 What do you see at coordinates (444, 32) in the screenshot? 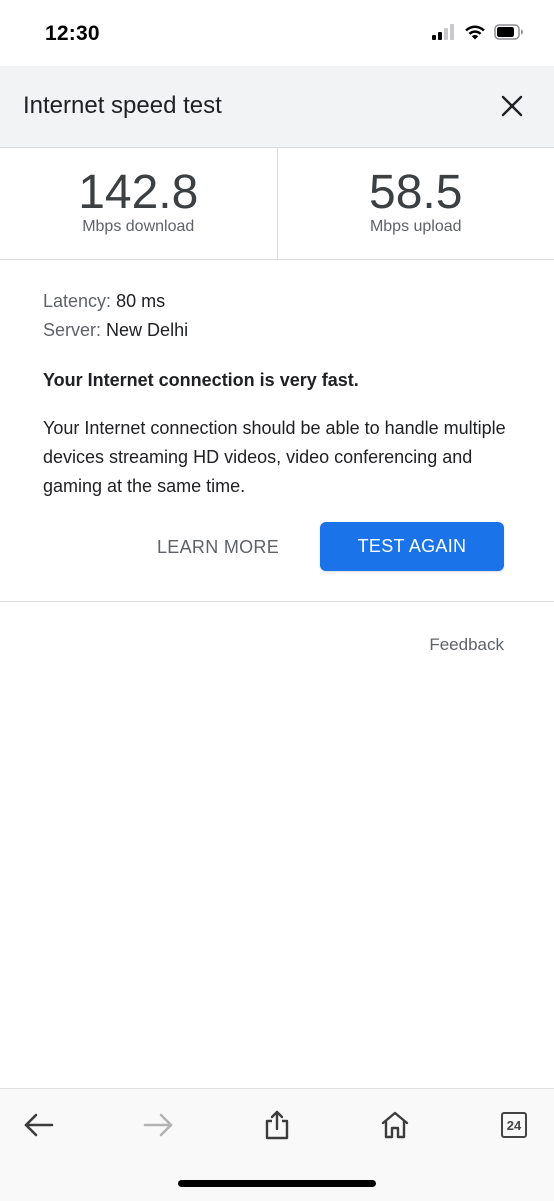
I see `cellular-signal-icon` at bounding box center [444, 32].